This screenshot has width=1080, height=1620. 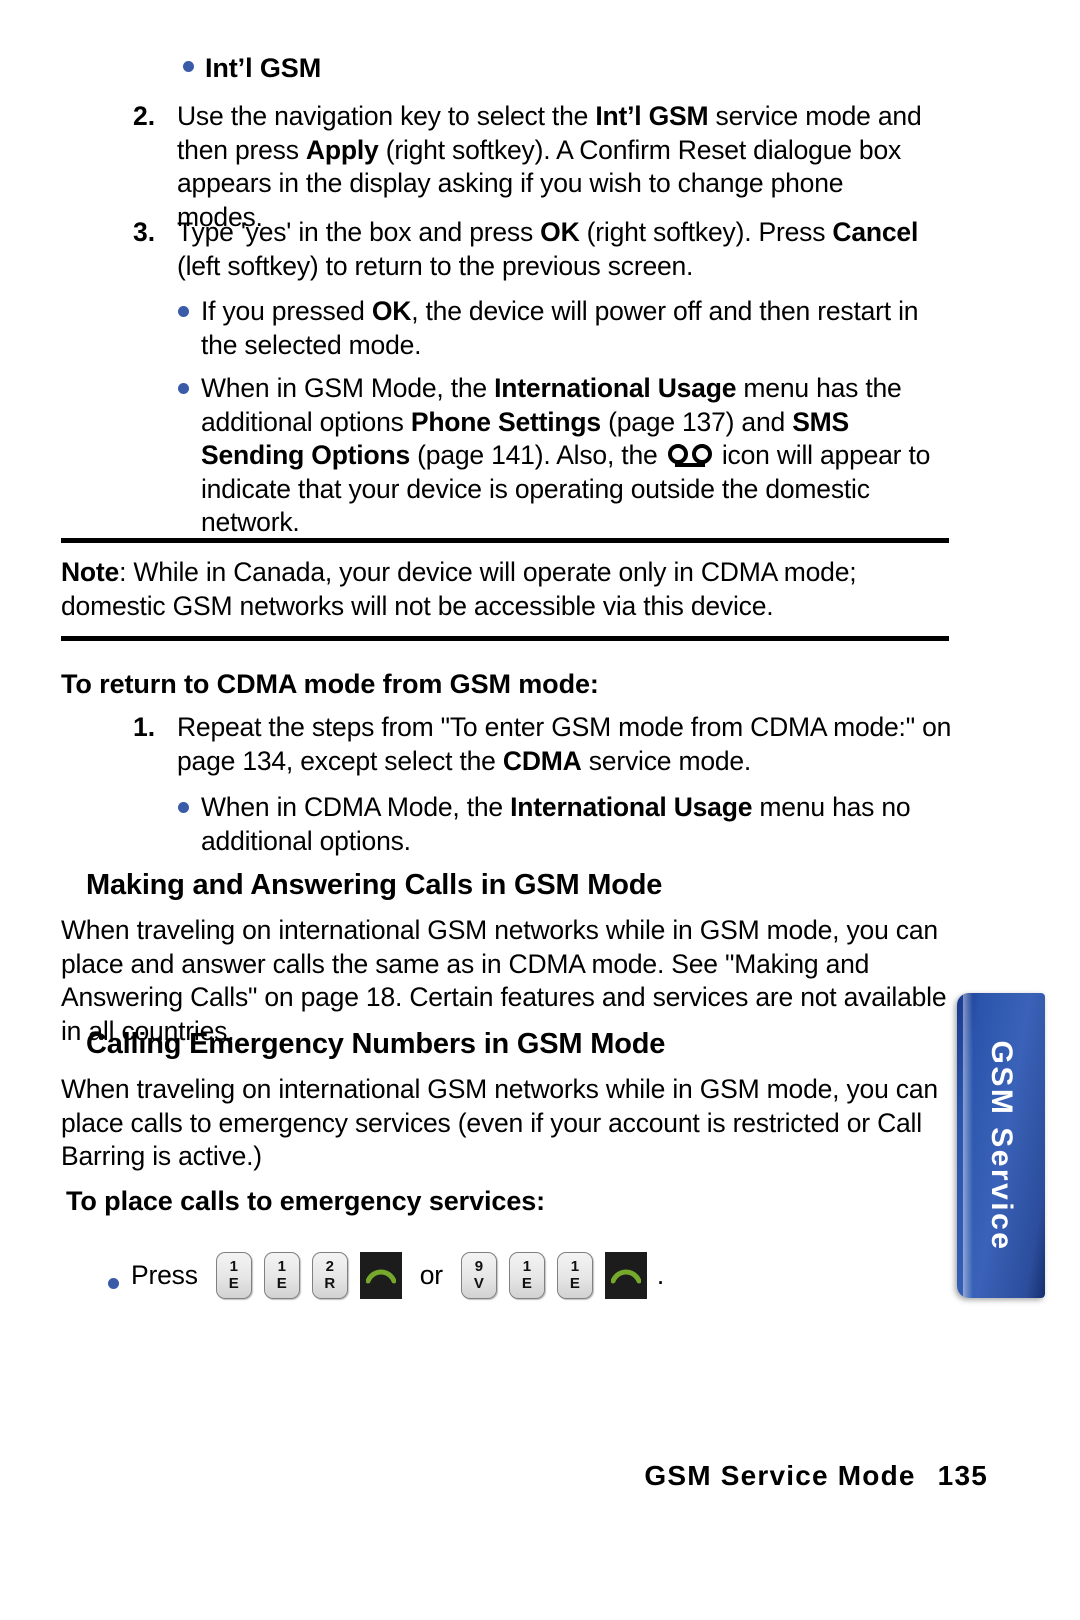 What do you see at coordinates (263, 68) in the screenshot?
I see `intl-gsm-label: Int’l GSM` at bounding box center [263, 68].